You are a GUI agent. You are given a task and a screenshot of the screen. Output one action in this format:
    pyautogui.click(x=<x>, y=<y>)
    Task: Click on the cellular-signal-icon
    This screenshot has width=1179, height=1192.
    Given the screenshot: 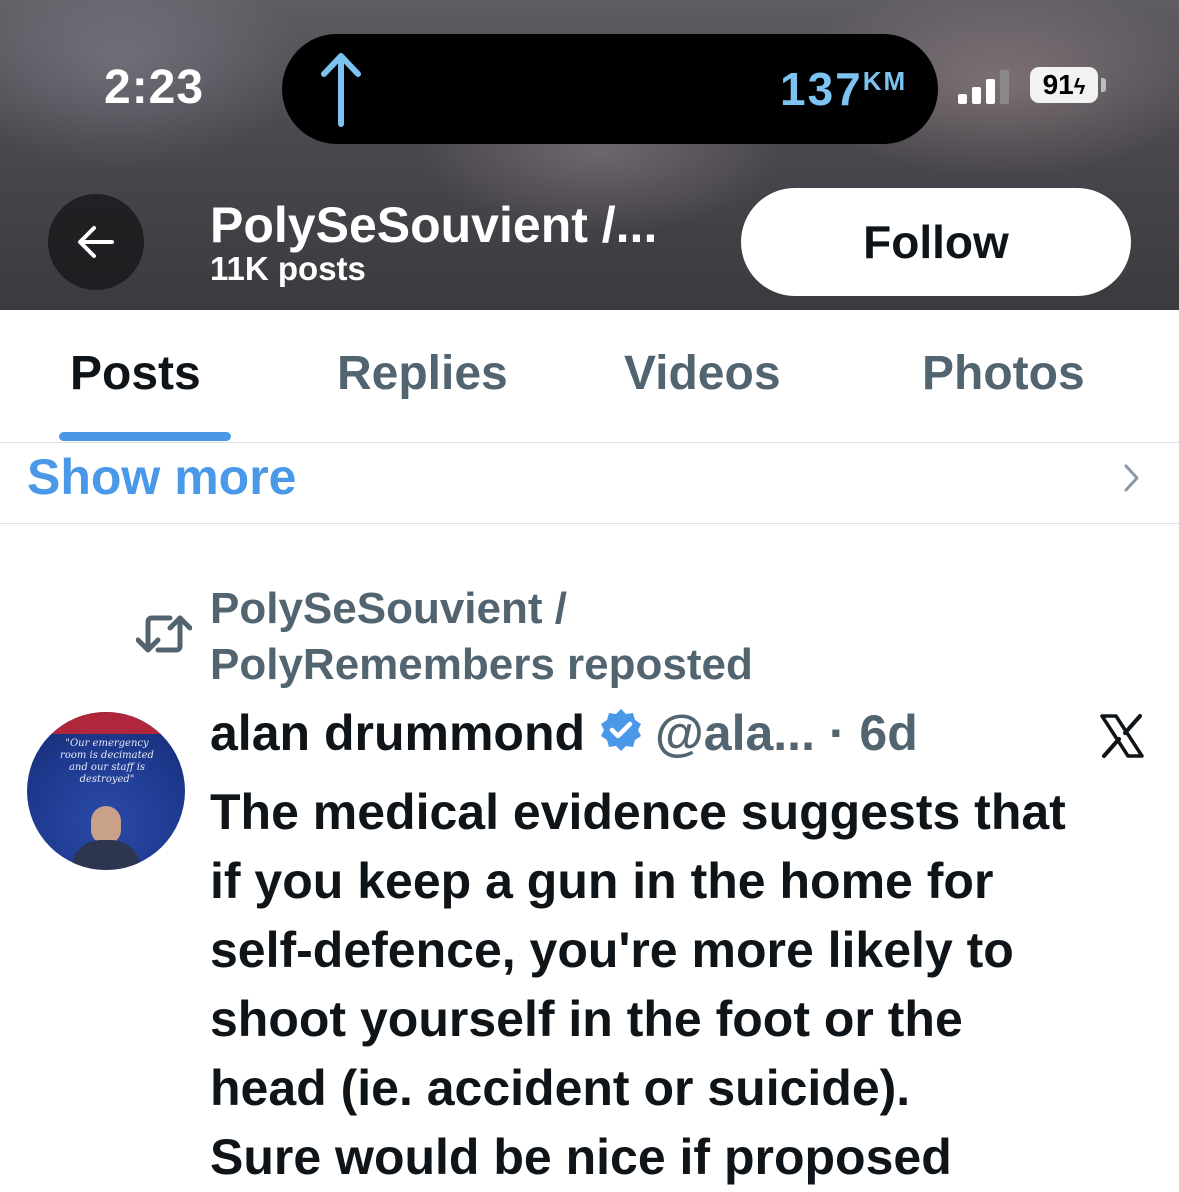 What is the action you would take?
    pyautogui.click(x=983, y=87)
    